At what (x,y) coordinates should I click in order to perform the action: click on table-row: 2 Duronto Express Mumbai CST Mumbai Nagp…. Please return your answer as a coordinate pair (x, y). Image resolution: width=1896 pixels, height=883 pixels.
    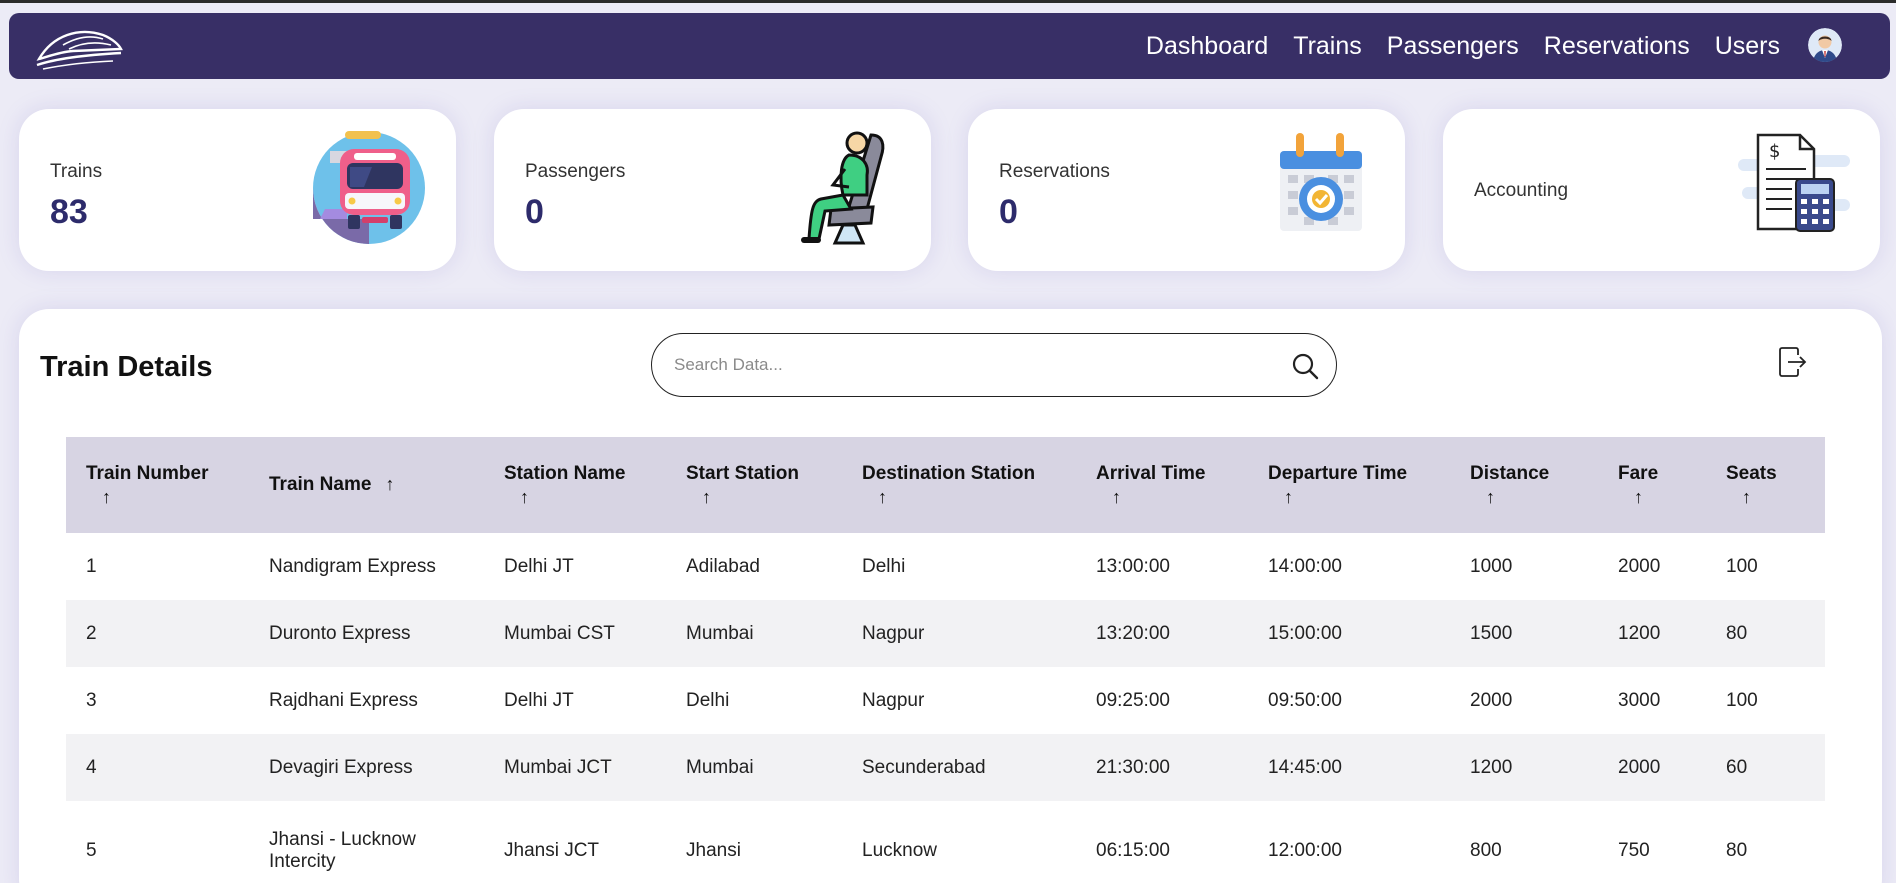
    Looking at the image, I should click on (945, 633).